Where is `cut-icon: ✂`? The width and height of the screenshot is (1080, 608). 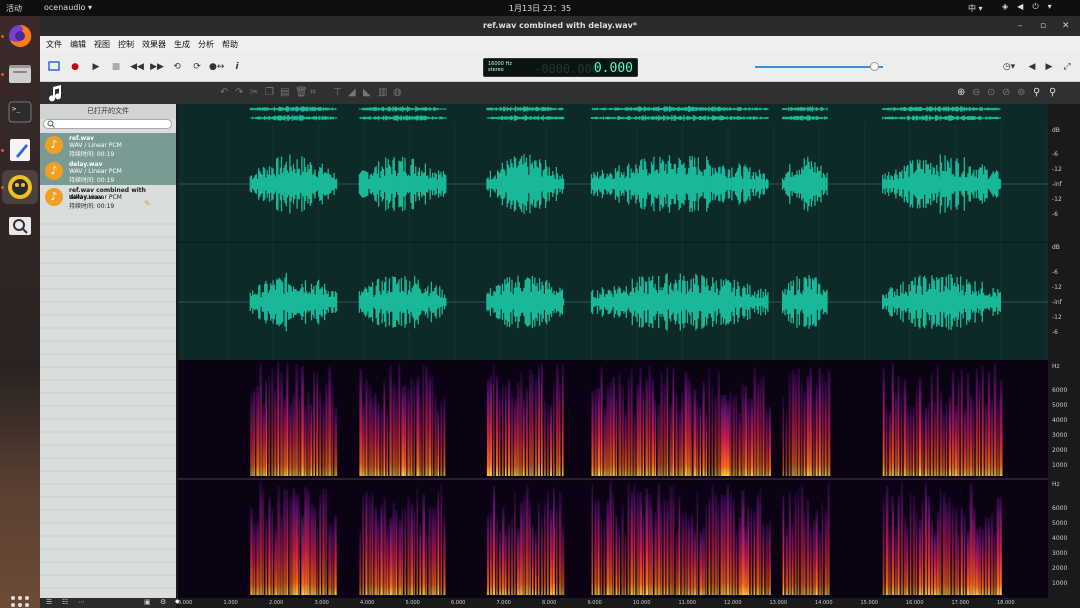
cut-icon: ✂ is located at coordinates (254, 92).